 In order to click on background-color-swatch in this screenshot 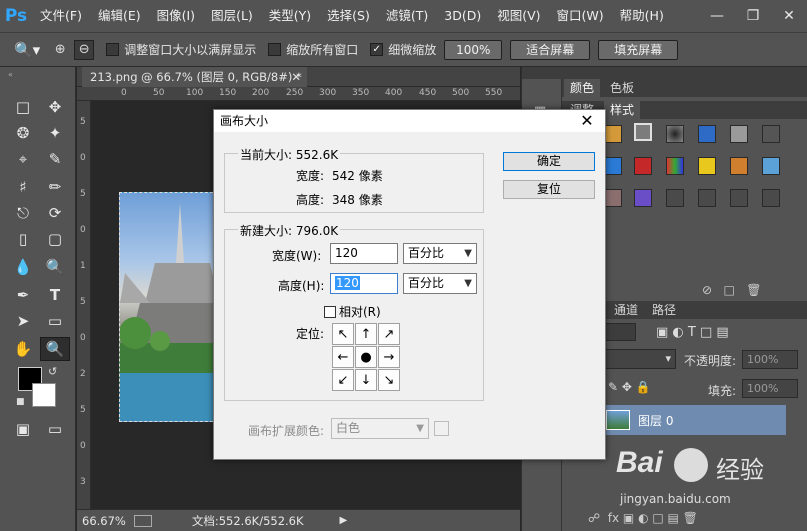, I will do `click(44, 395)`.